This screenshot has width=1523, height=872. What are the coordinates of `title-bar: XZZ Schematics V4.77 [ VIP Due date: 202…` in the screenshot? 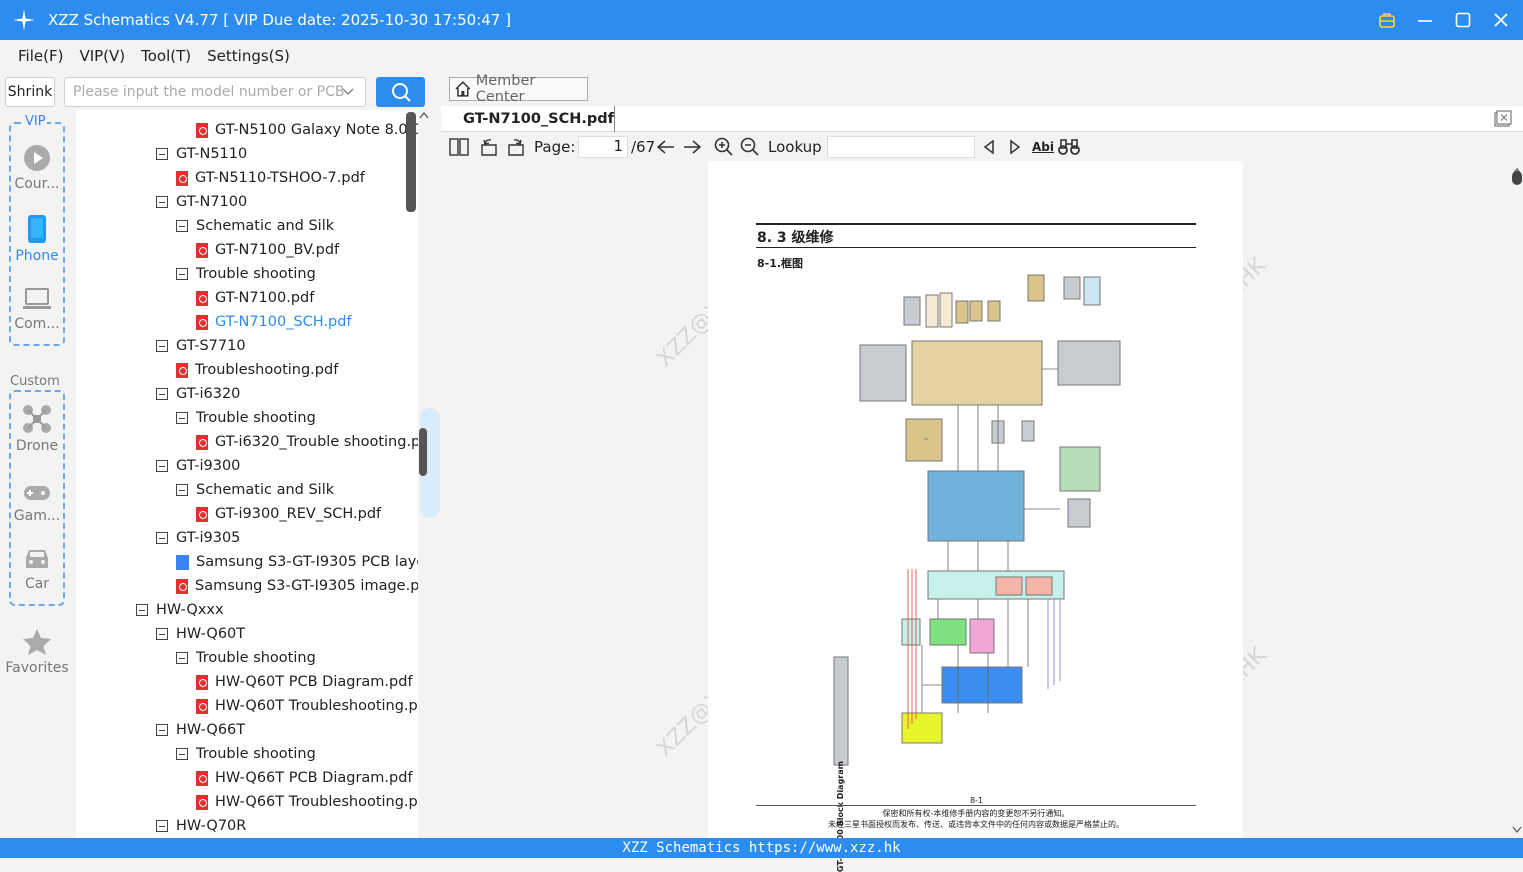 It's located at (761, 20).